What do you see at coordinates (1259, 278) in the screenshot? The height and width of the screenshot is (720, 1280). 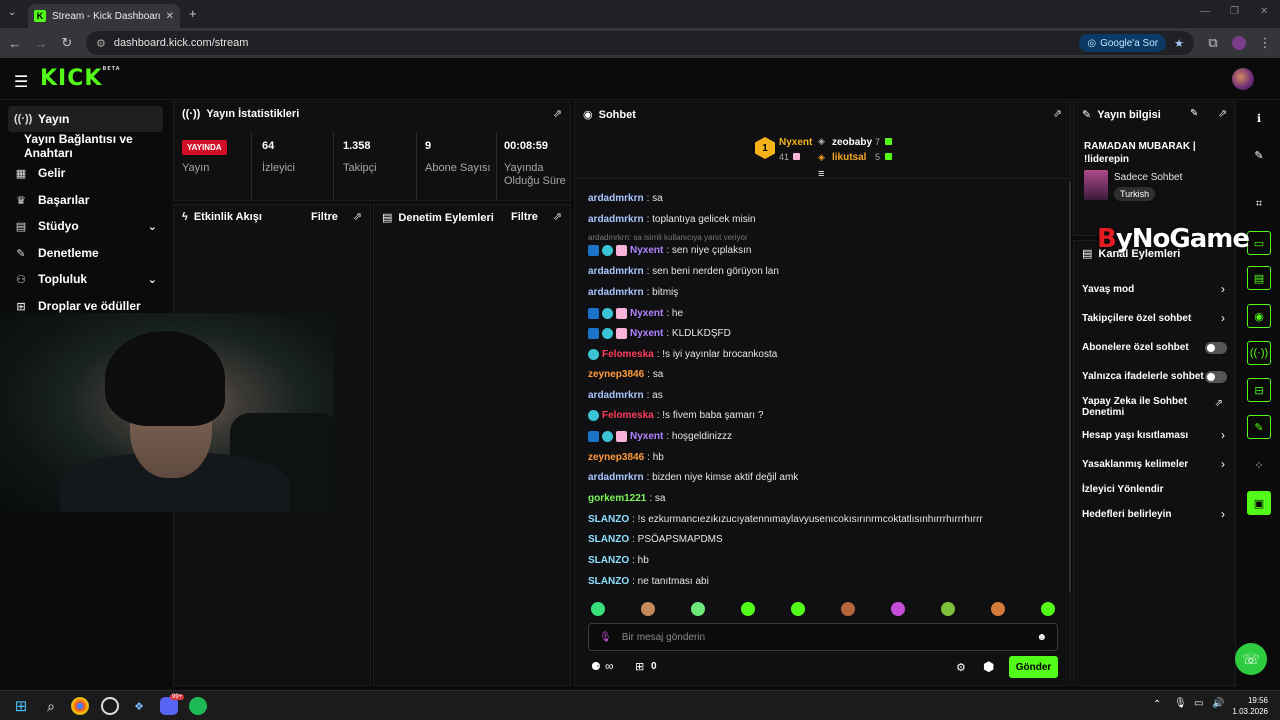 I see `notes-icon: ▤` at bounding box center [1259, 278].